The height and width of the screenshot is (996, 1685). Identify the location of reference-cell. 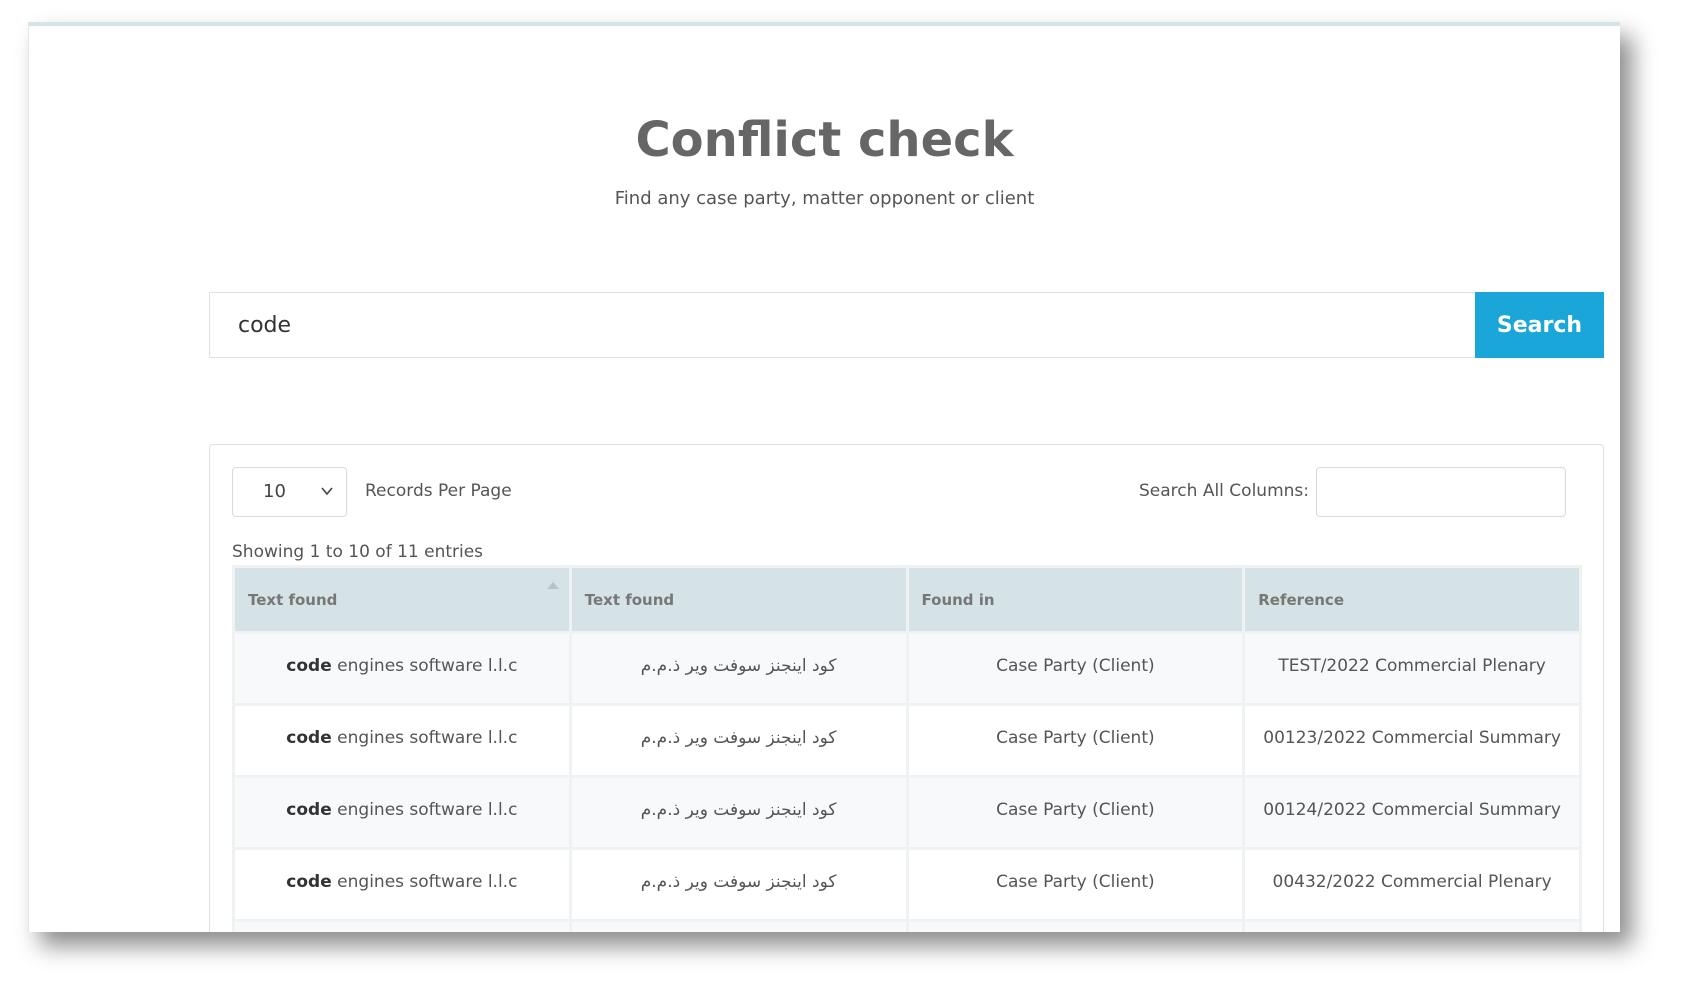
(1412, 925).